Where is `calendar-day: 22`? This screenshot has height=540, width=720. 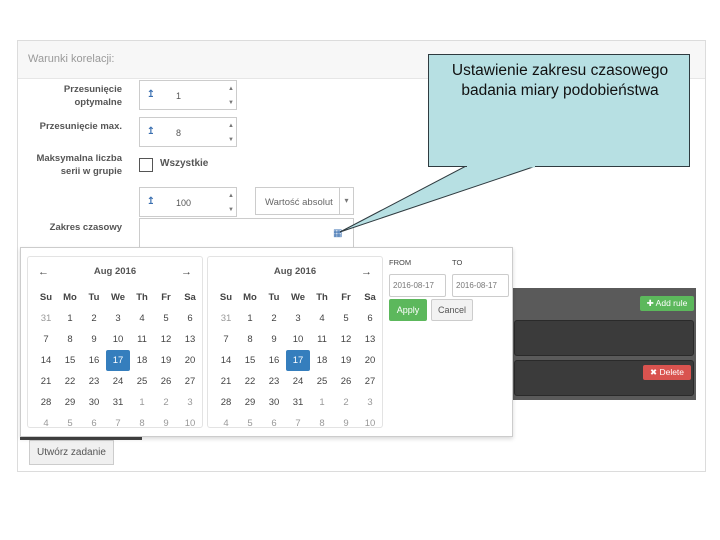
calendar-day: 22 is located at coordinates (250, 381).